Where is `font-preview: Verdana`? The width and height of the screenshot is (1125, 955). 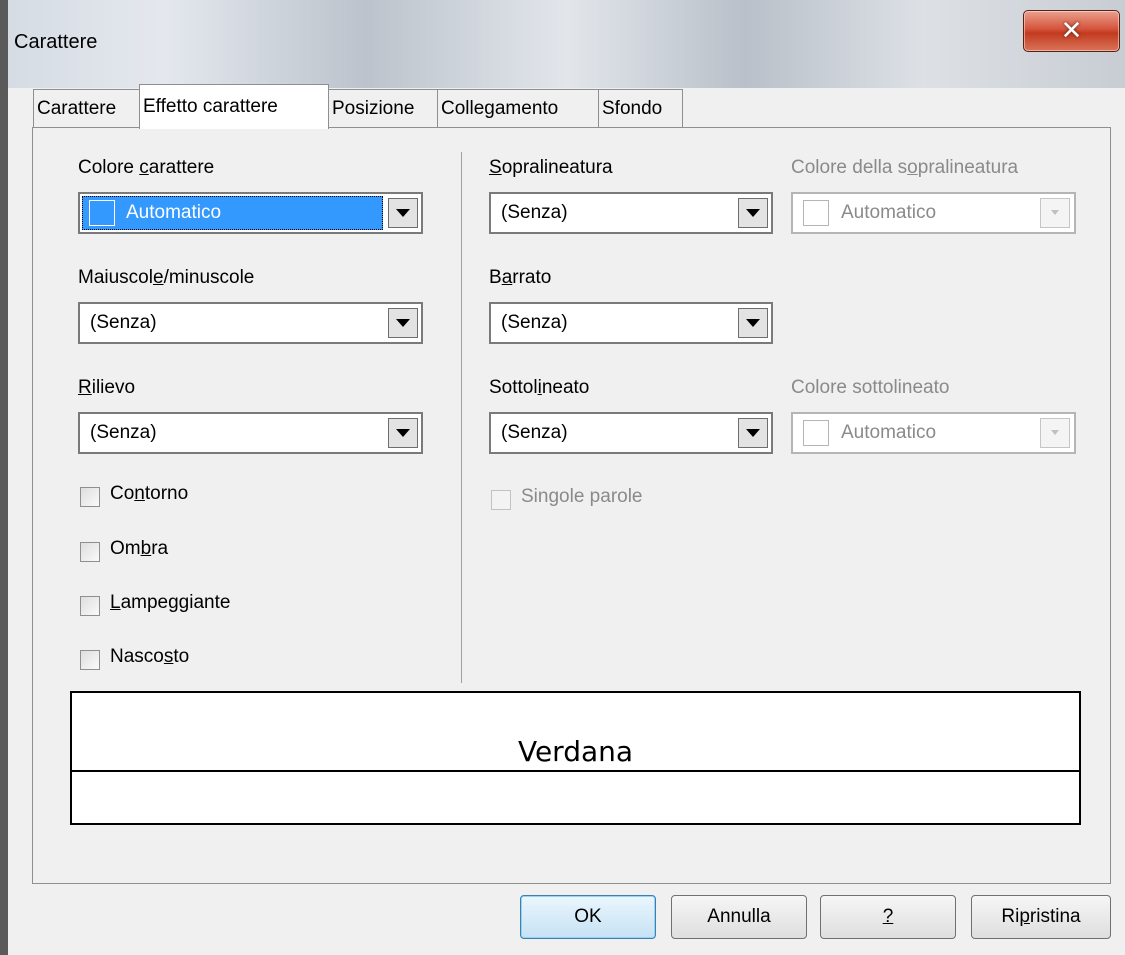
font-preview: Verdana is located at coordinates (575, 758).